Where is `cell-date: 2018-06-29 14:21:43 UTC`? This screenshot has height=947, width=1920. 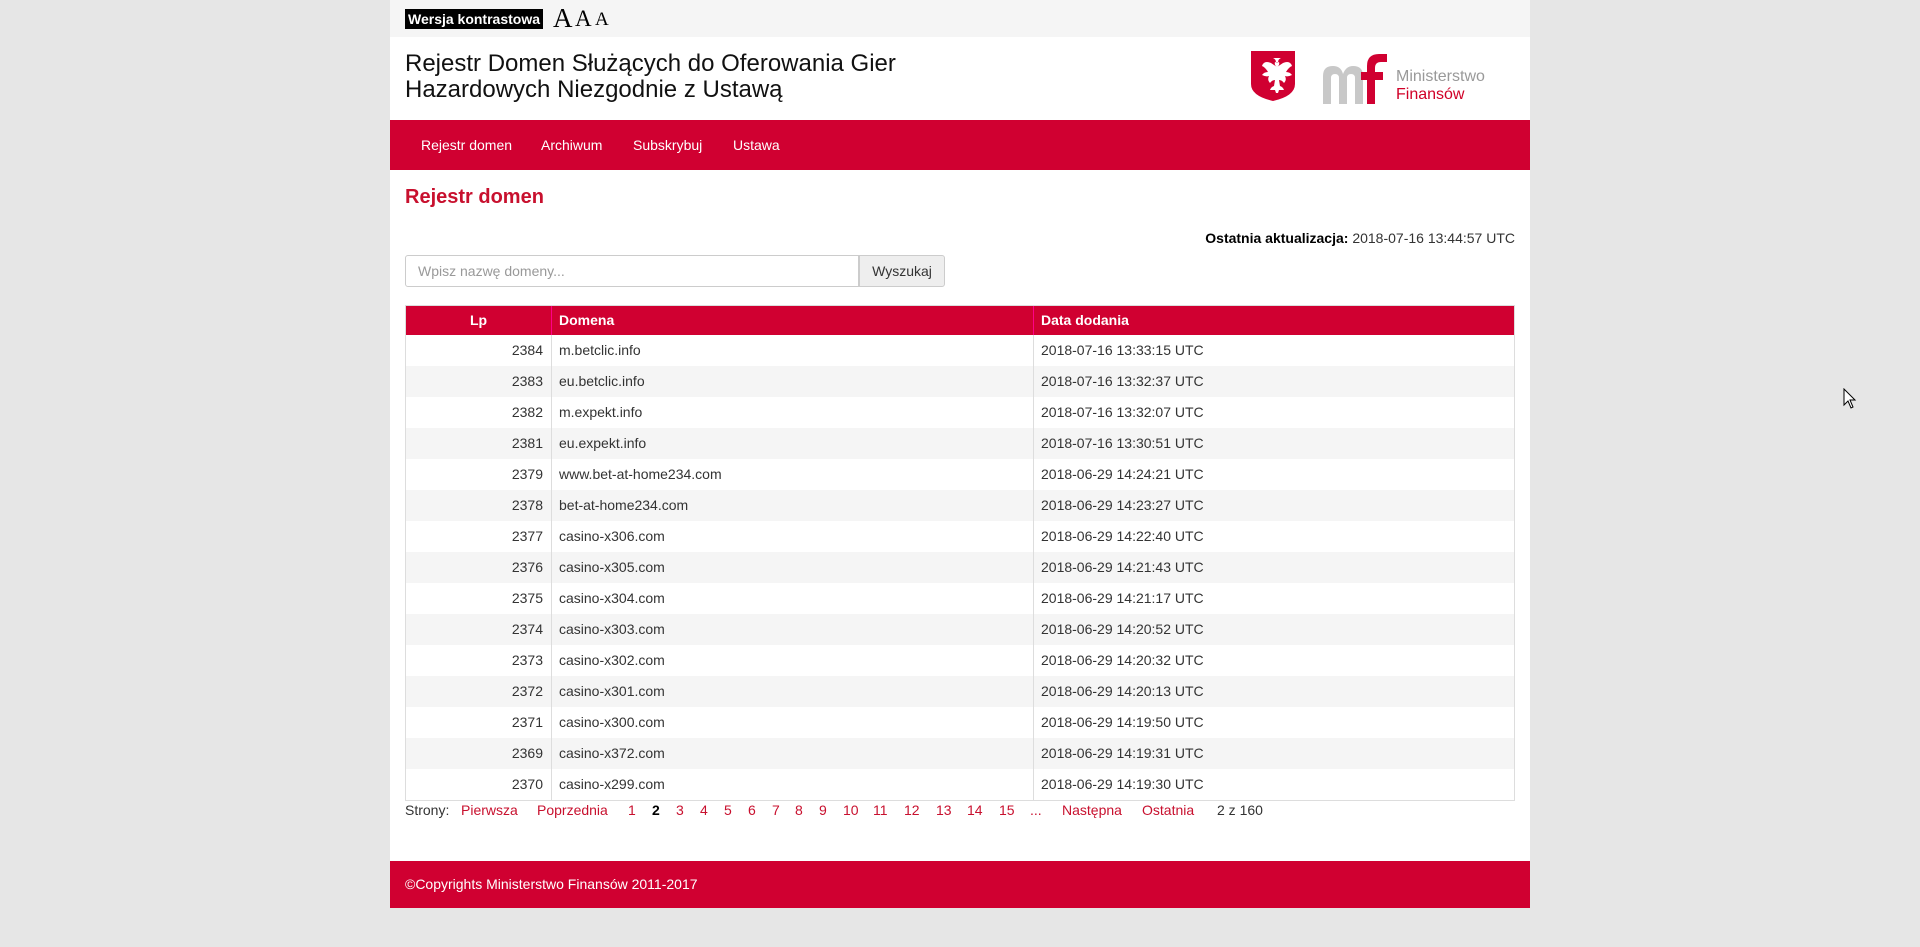 cell-date: 2018-06-29 14:21:43 UTC is located at coordinates (1122, 567).